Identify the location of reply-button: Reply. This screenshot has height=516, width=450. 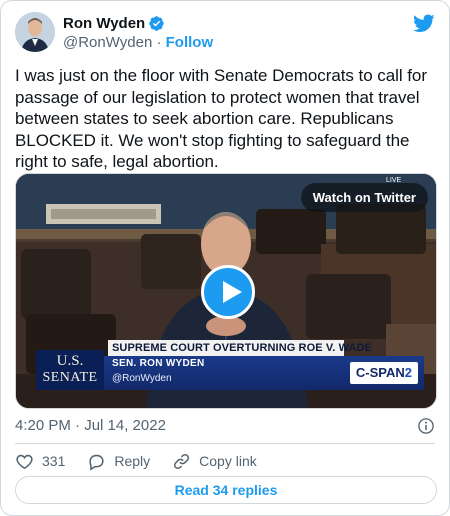
(118, 461).